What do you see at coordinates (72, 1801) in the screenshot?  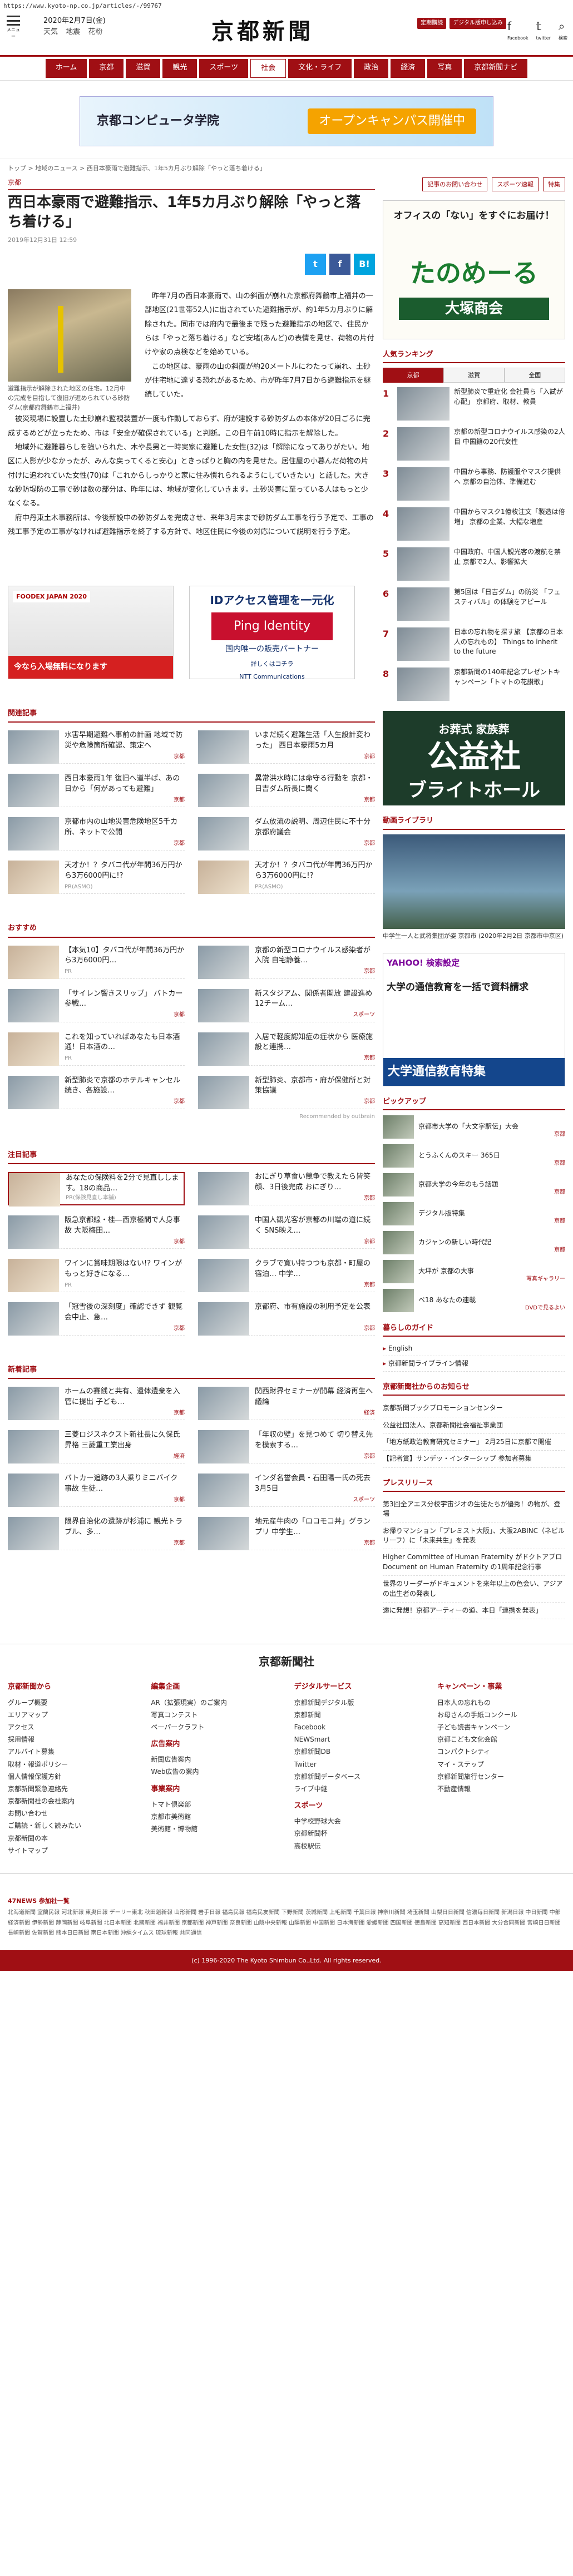 I see `footer-link: 京都新聞社の会社案内` at bounding box center [72, 1801].